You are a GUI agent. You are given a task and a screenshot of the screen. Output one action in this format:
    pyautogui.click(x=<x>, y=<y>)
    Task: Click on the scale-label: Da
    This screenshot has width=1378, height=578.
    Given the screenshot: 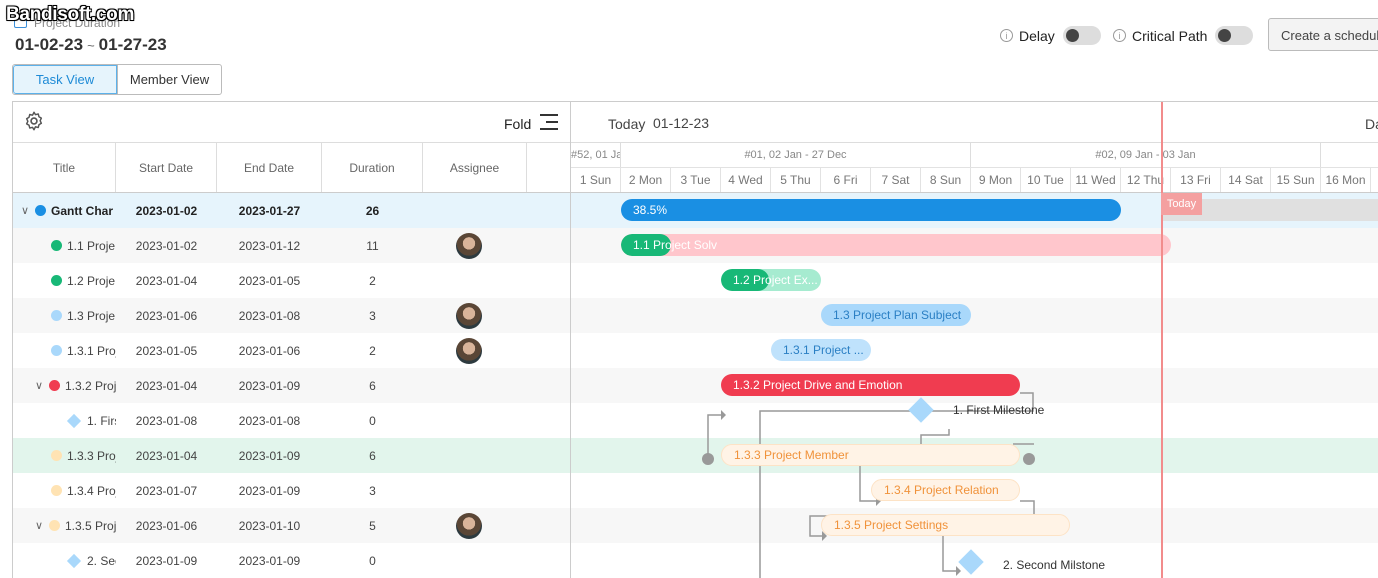 What is the action you would take?
    pyautogui.click(x=1371, y=124)
    